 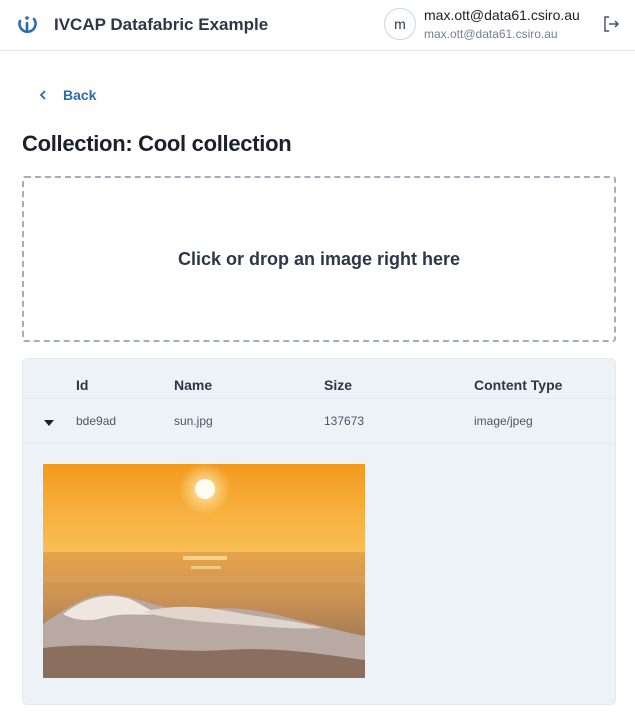 What do you see at coordinates (157, 143) in the screenshot?
I see `page-title: Collection: Cool collection` at bounding box center [157, 143].